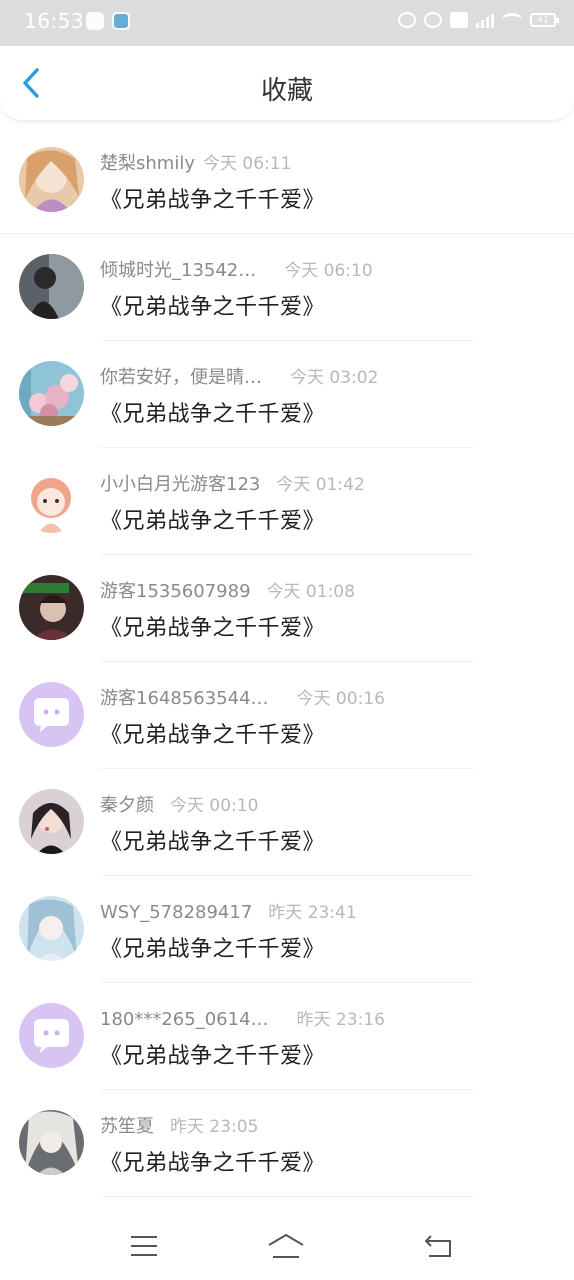 The height and width of the screenshot is (1280, 574). I want to click on divider, so click(287, 1196).